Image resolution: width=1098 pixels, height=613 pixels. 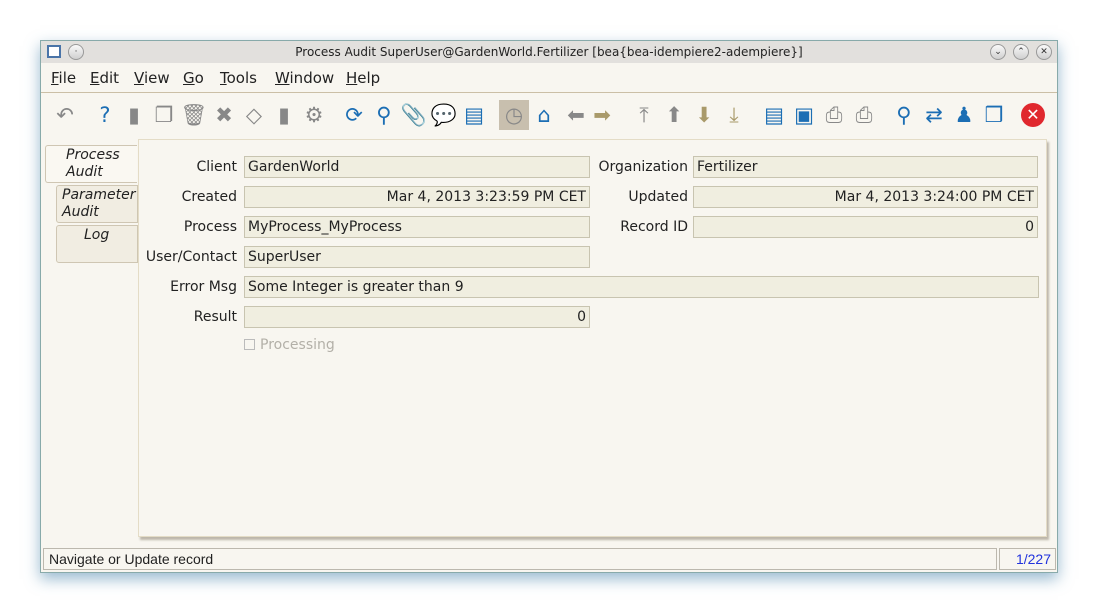 I want to click on process-label: Process, so click(x=210, y=227).